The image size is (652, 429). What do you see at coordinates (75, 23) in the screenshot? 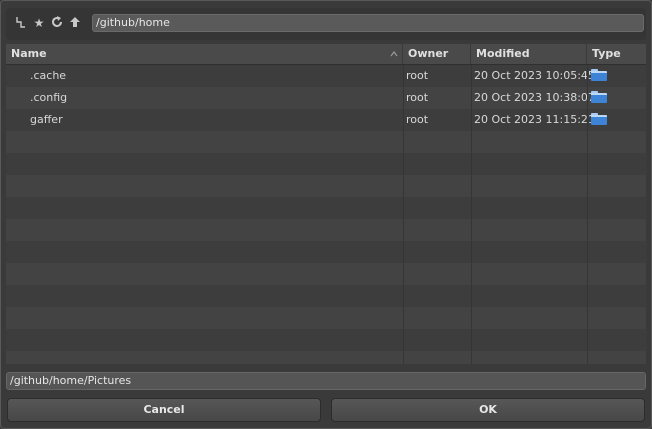
I see `up-arrow-icon` at bounding box center [75, 23].